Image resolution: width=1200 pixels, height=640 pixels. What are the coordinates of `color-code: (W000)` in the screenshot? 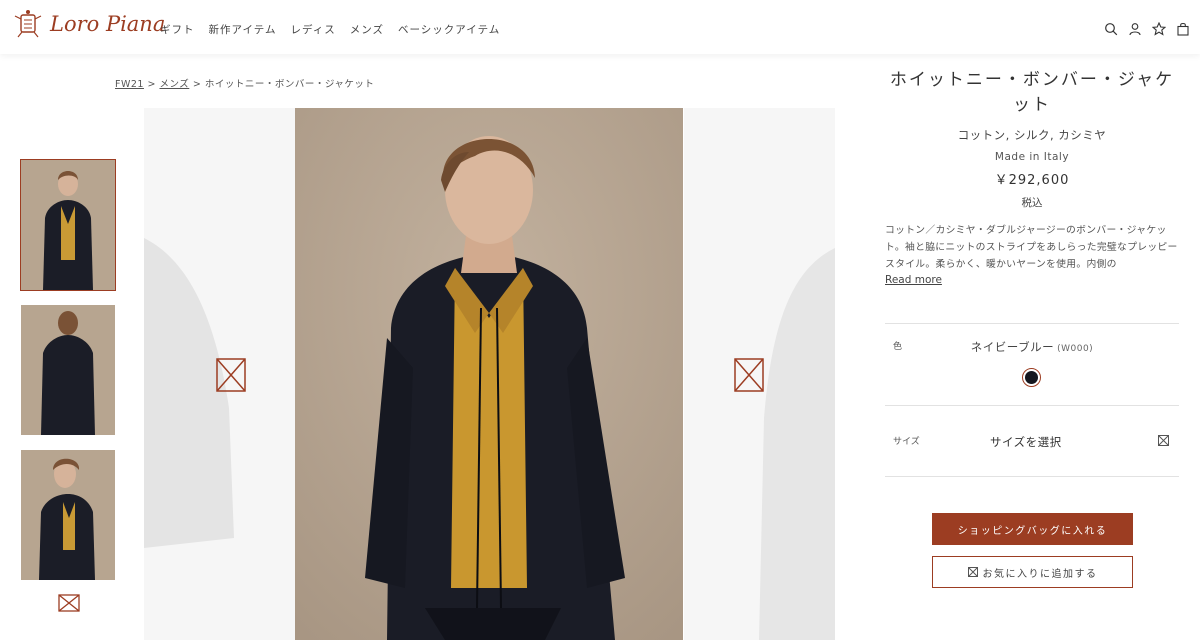 It's located at (1075, 349).